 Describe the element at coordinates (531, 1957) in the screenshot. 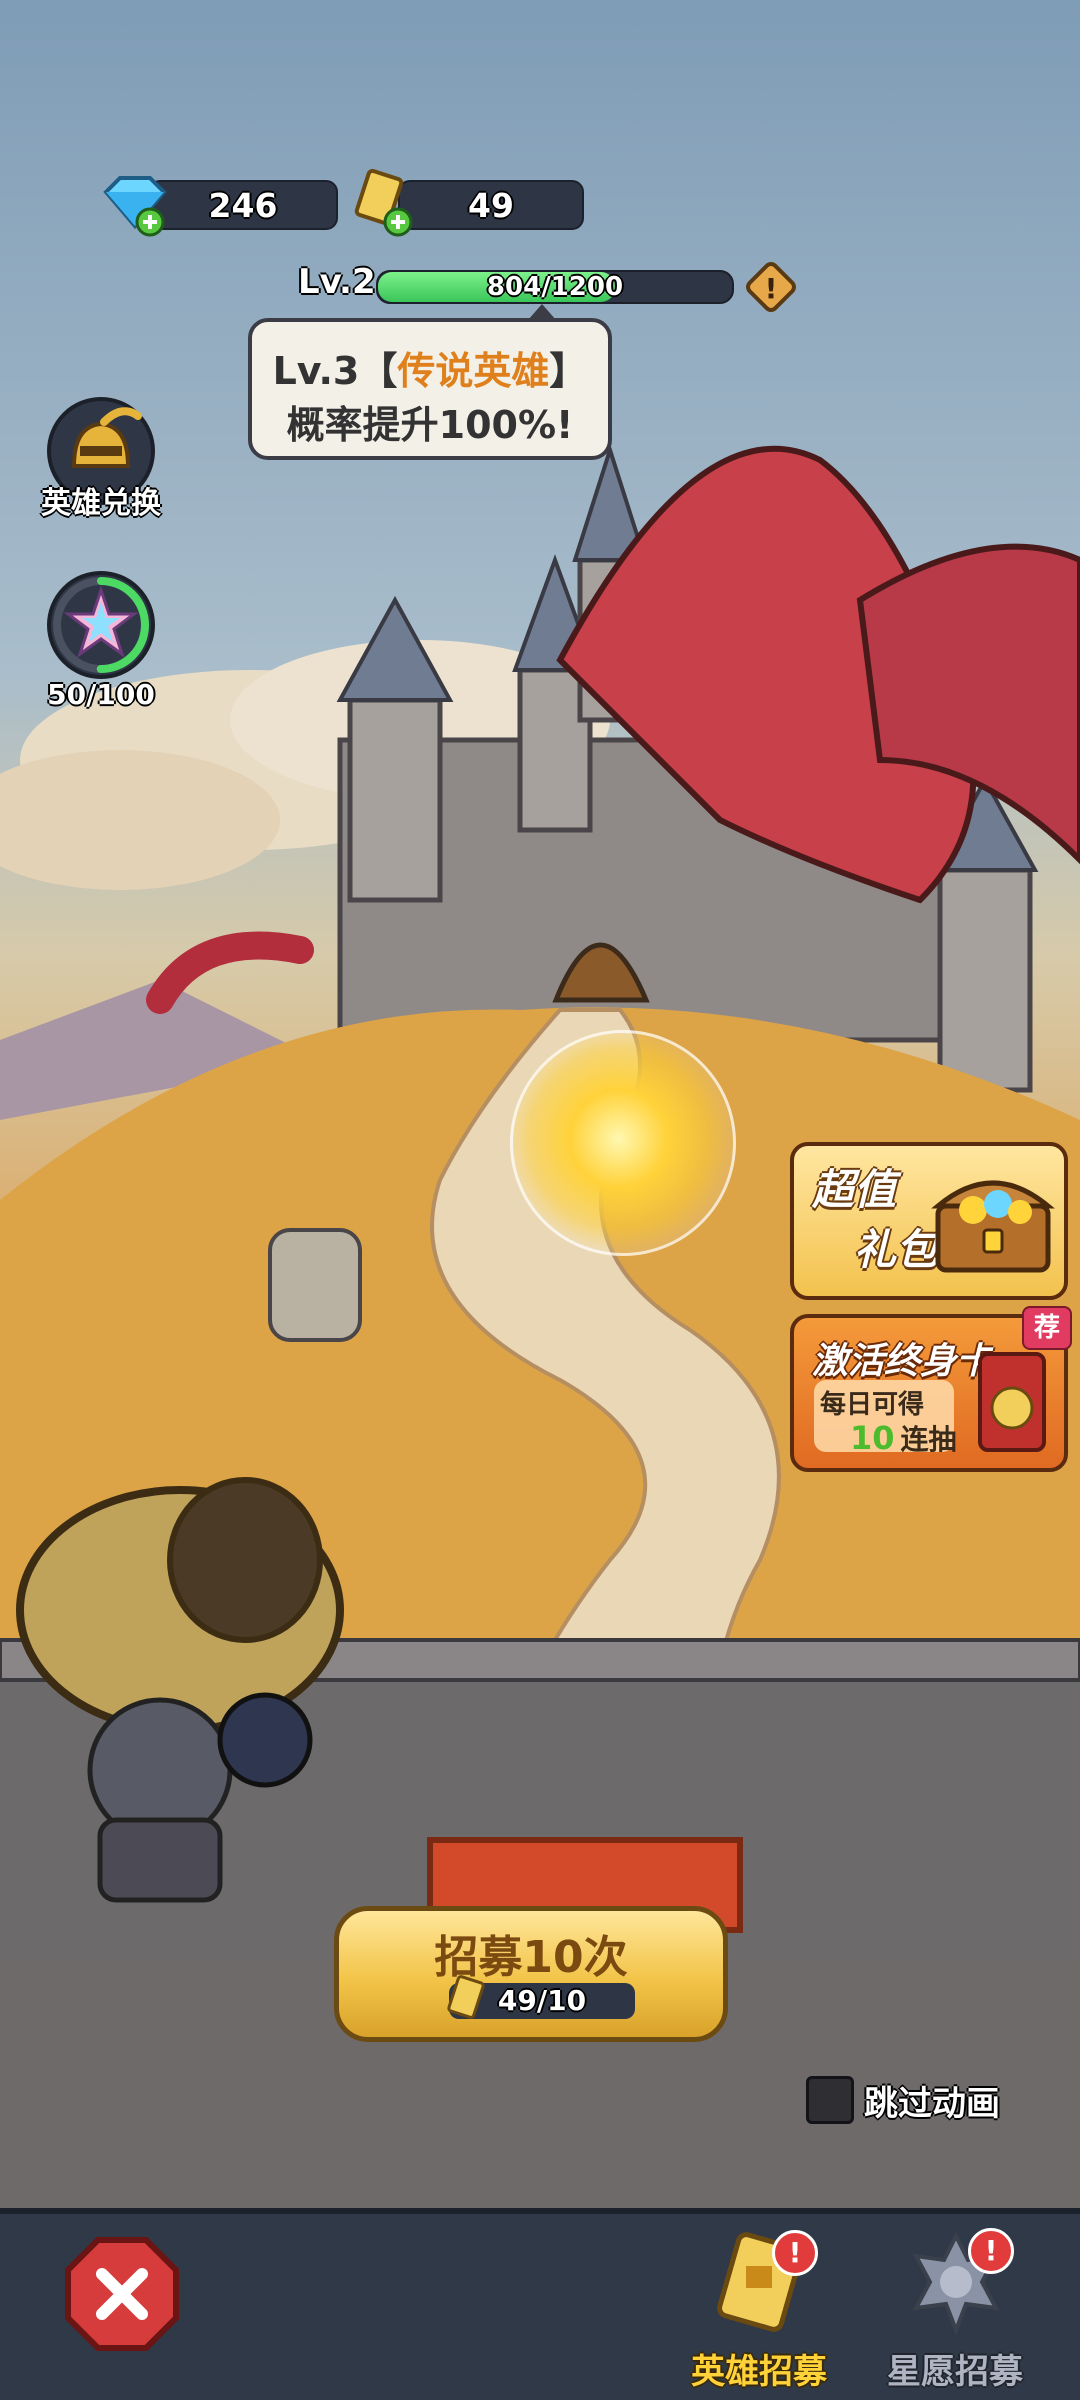

I see `recruit-10-label: 招募10次` at that location.